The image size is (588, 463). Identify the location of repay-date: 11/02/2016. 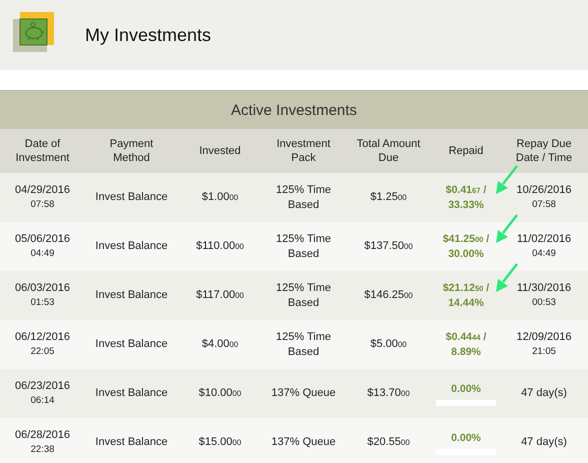
(544, 239).